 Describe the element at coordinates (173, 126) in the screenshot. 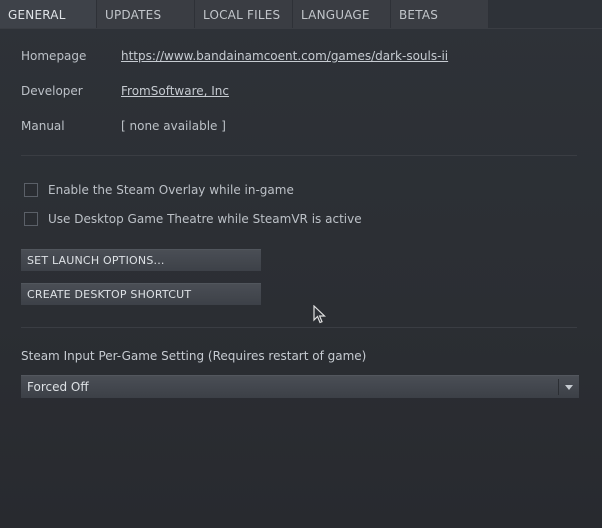

I see `manual-value: [ none available ]` at that location.